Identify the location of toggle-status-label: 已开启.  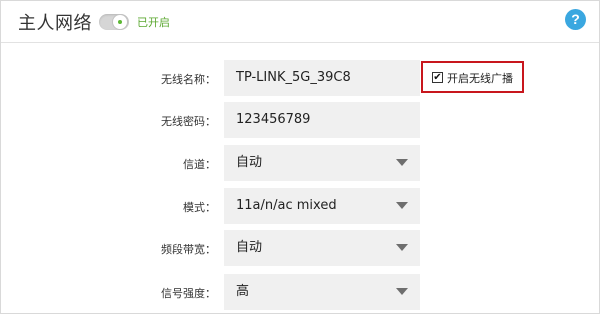
(153, 22).